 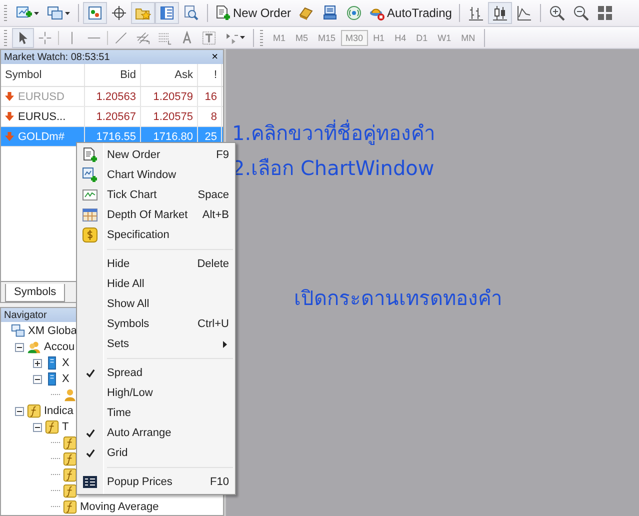 What do you see at coordinates (169, 116) in the screenshot?
I see `table-cell: 1.20575` at bounding box center [169, 116].